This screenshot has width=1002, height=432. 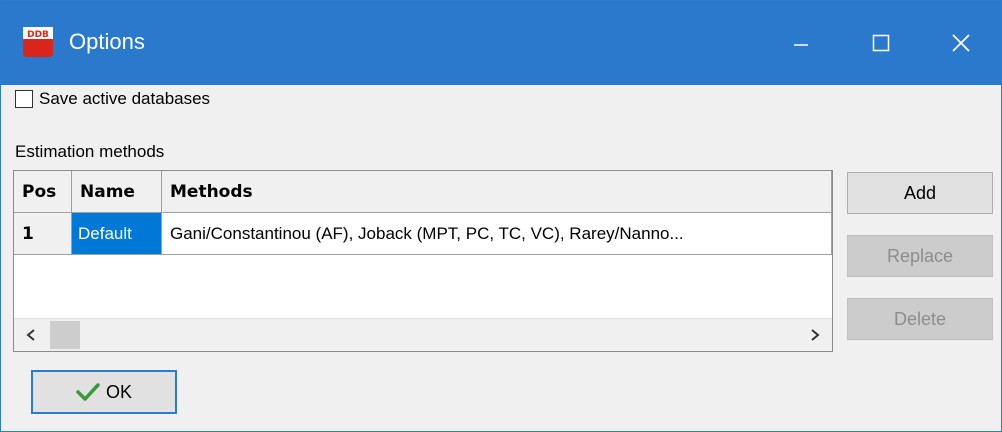 I want to click on chevron-left-icon, so click(x=30, y=335).